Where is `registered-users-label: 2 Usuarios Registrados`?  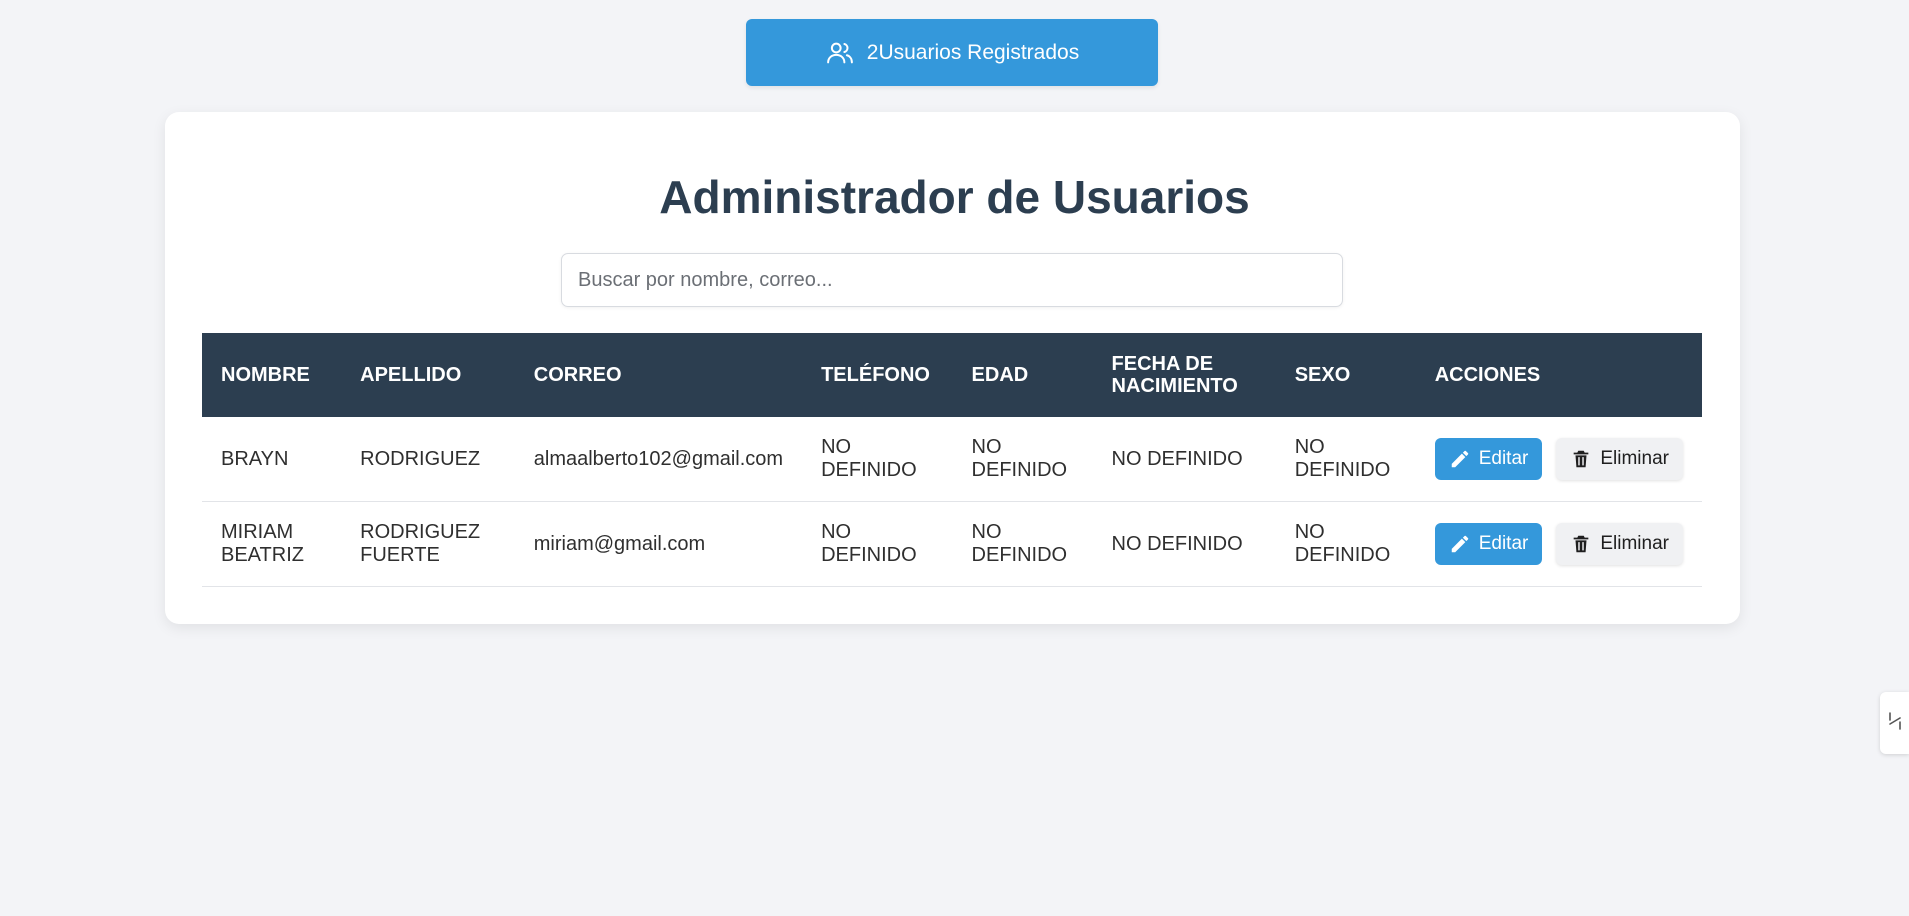
registered-users-label: 2 Usuarios Registrados is located at coordinates (973, 53).